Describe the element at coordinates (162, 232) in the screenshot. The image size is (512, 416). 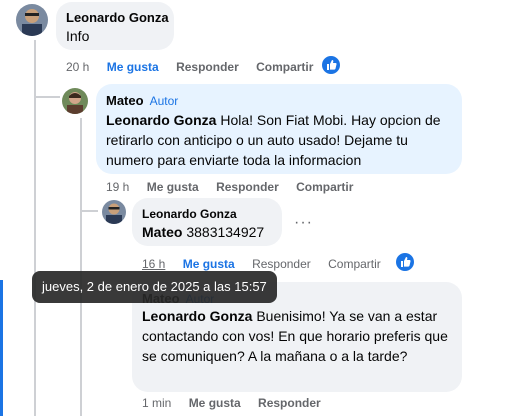
I see `mention-link: Mateo` at that location.